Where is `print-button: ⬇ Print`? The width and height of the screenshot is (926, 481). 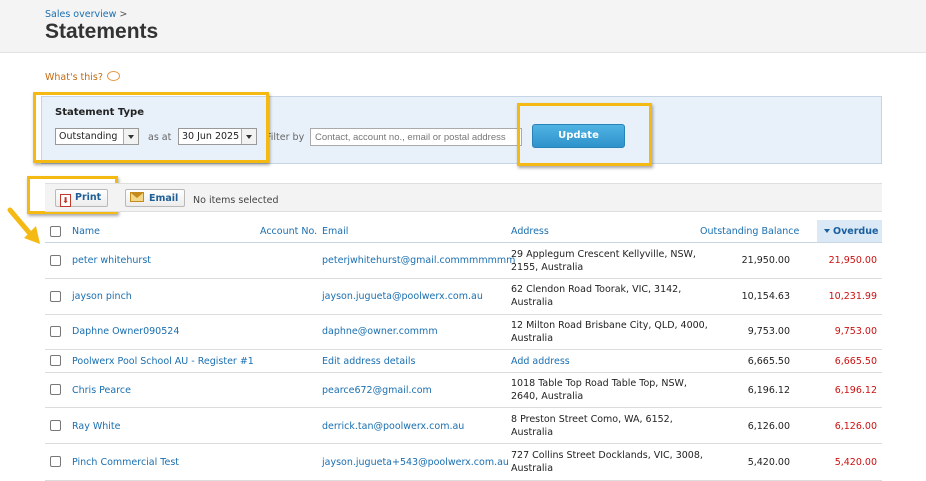 print-button: ⬇ Print is located at coordinates (82, 198).